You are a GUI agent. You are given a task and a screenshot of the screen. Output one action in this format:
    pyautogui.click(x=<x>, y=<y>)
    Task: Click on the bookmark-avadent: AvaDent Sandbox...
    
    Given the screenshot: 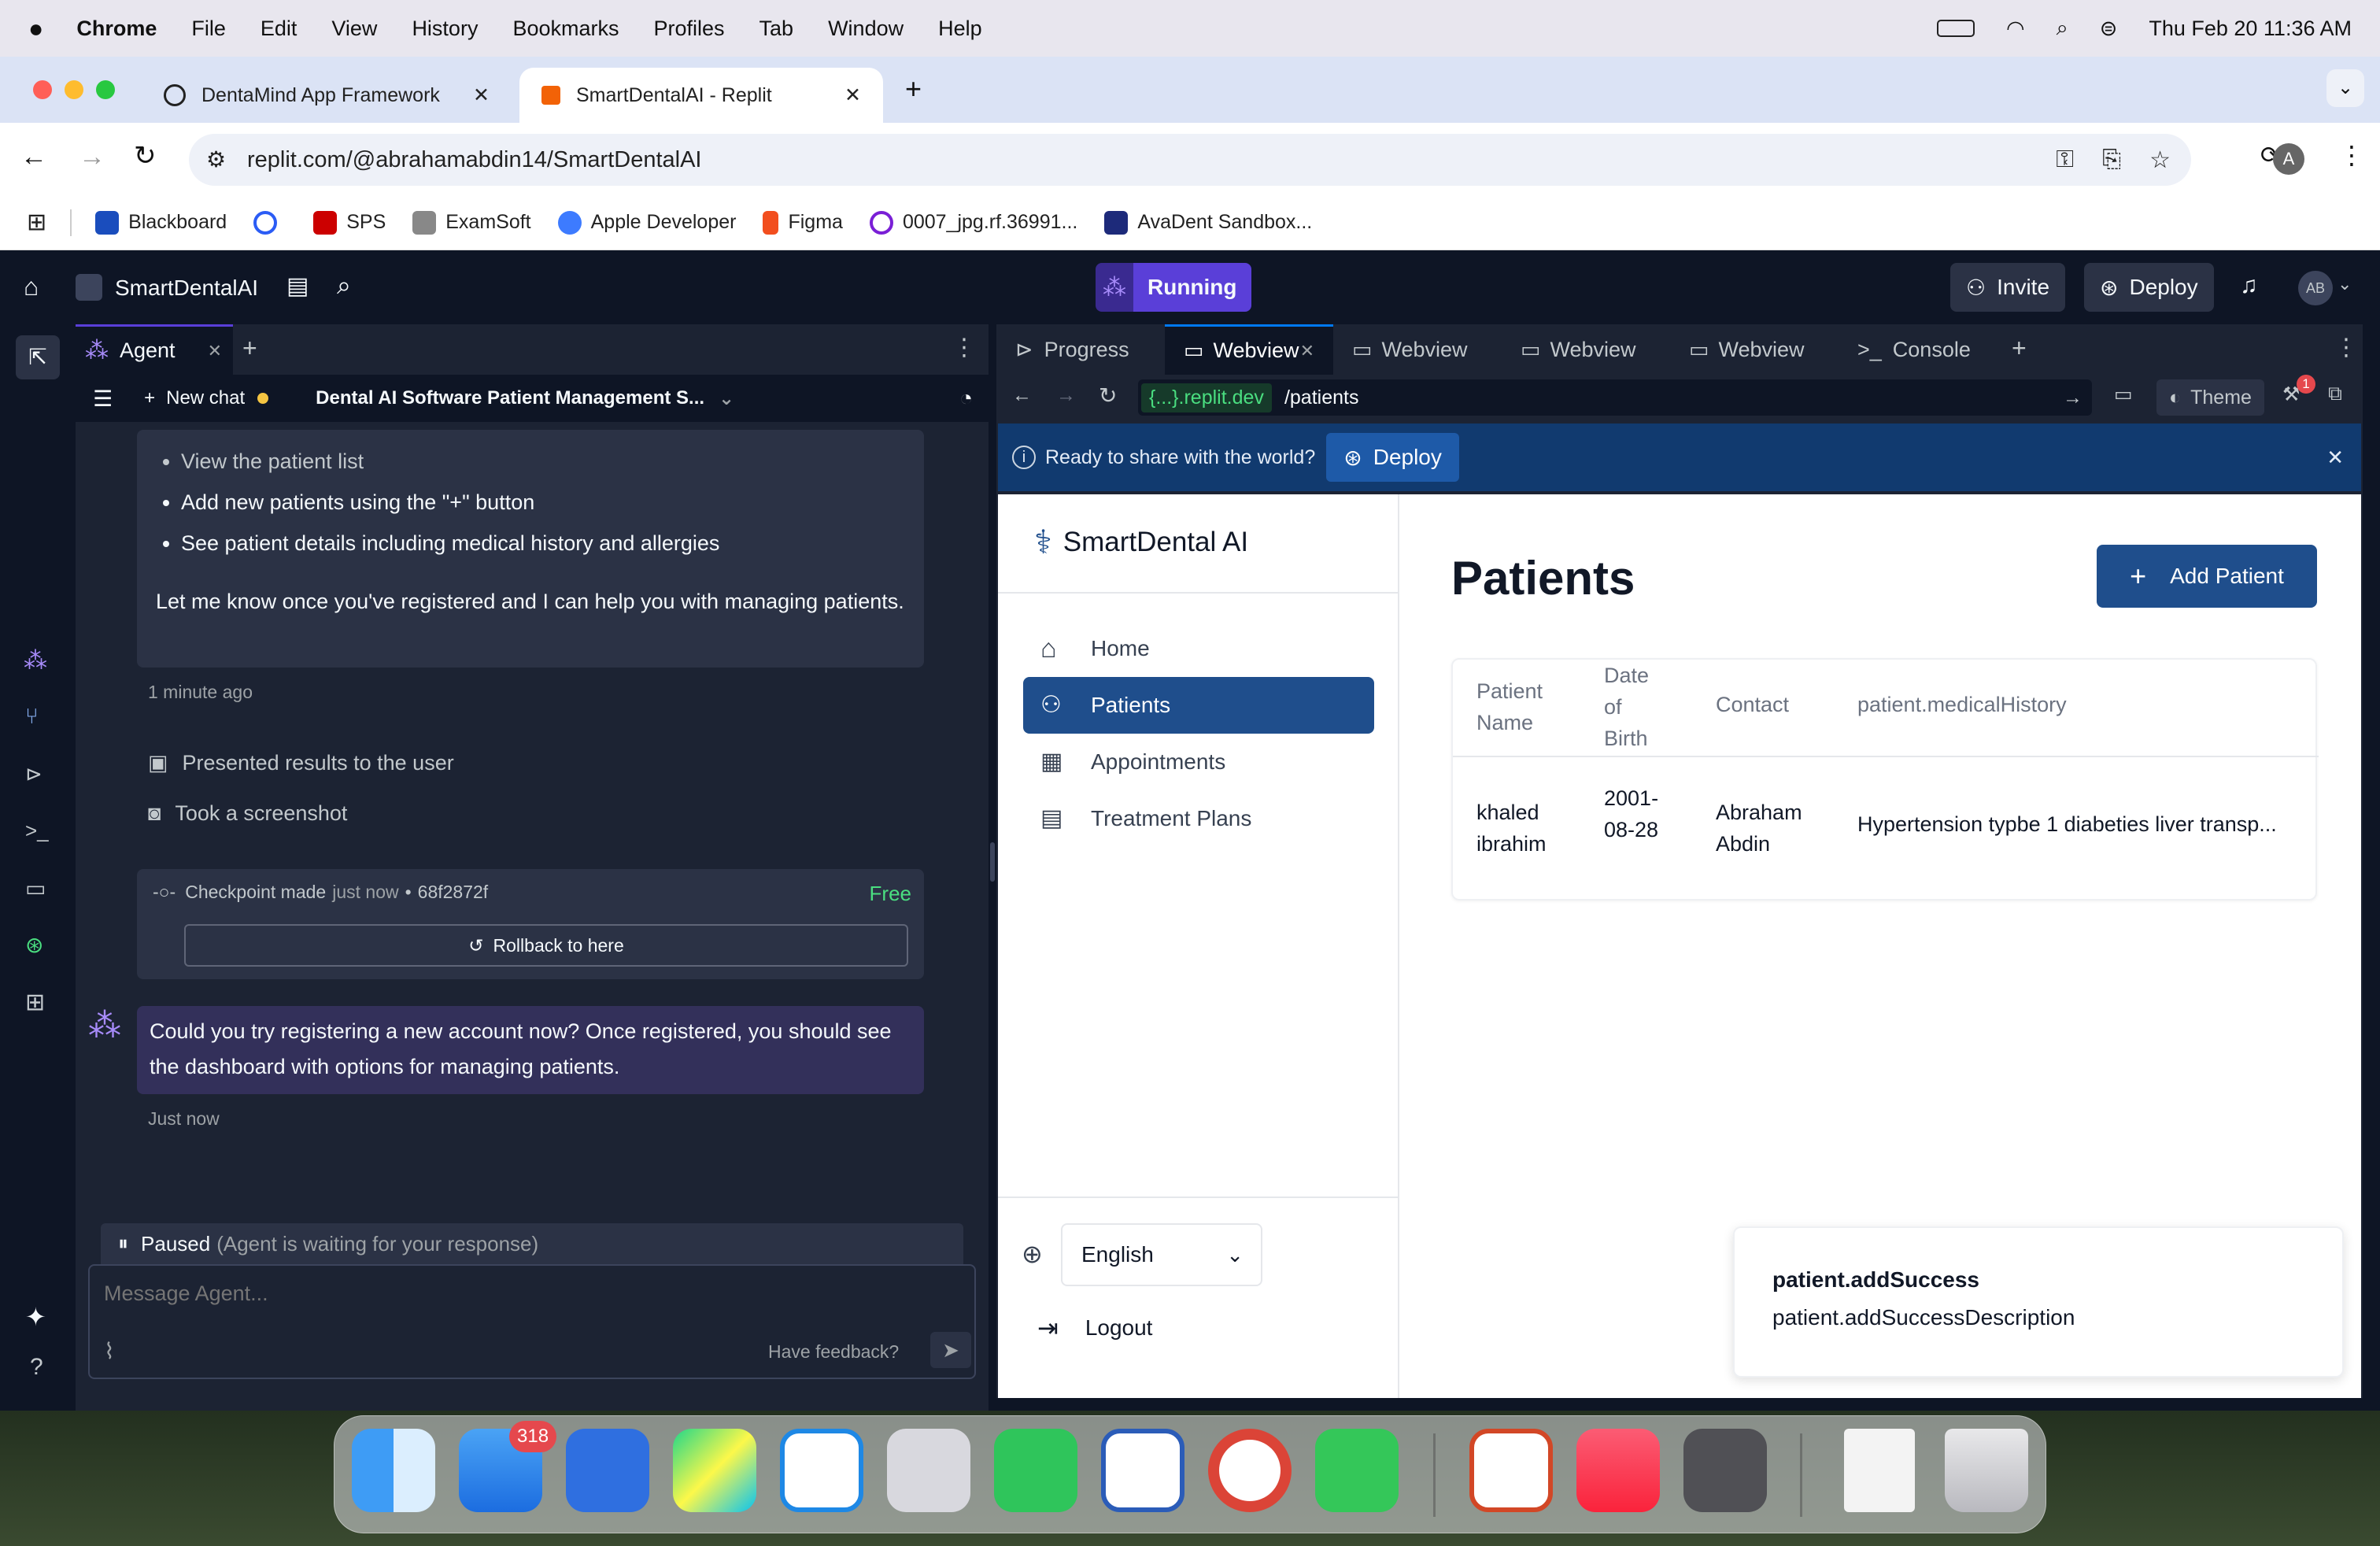 What is the action you would take?
    pyautogui.click(x=1208, y=223)
    